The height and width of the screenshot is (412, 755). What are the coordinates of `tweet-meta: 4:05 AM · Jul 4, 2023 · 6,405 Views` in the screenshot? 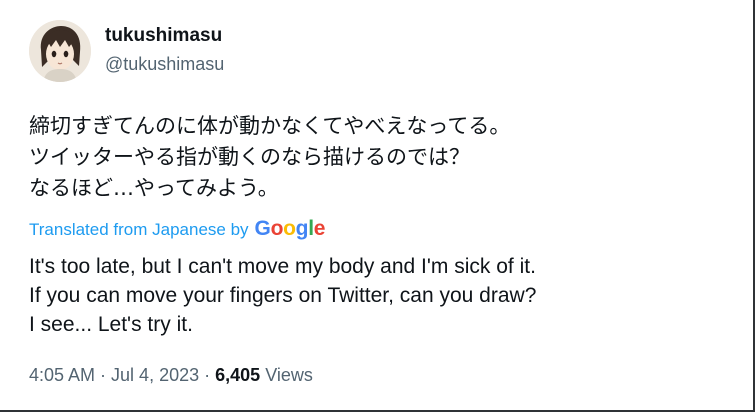 It's located at (171, 375).